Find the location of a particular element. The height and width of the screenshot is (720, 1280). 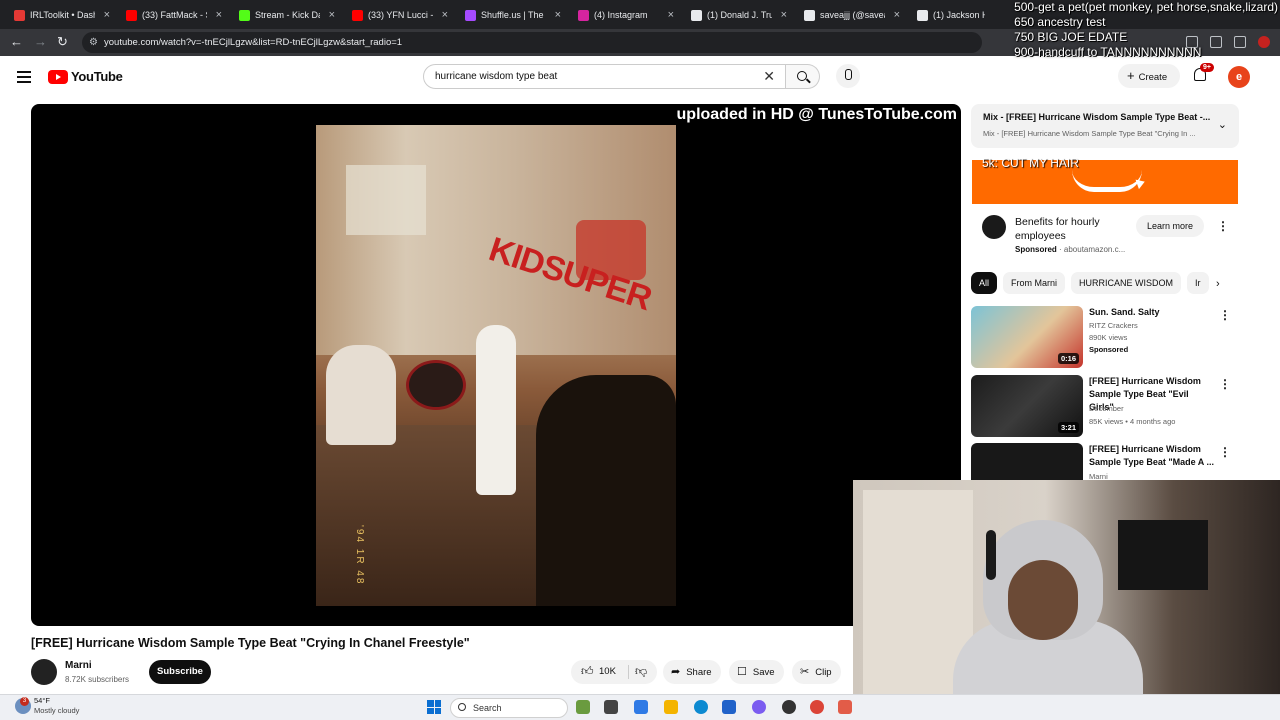

subscribe-button: Subscribe is located at coordinates (180, 672).